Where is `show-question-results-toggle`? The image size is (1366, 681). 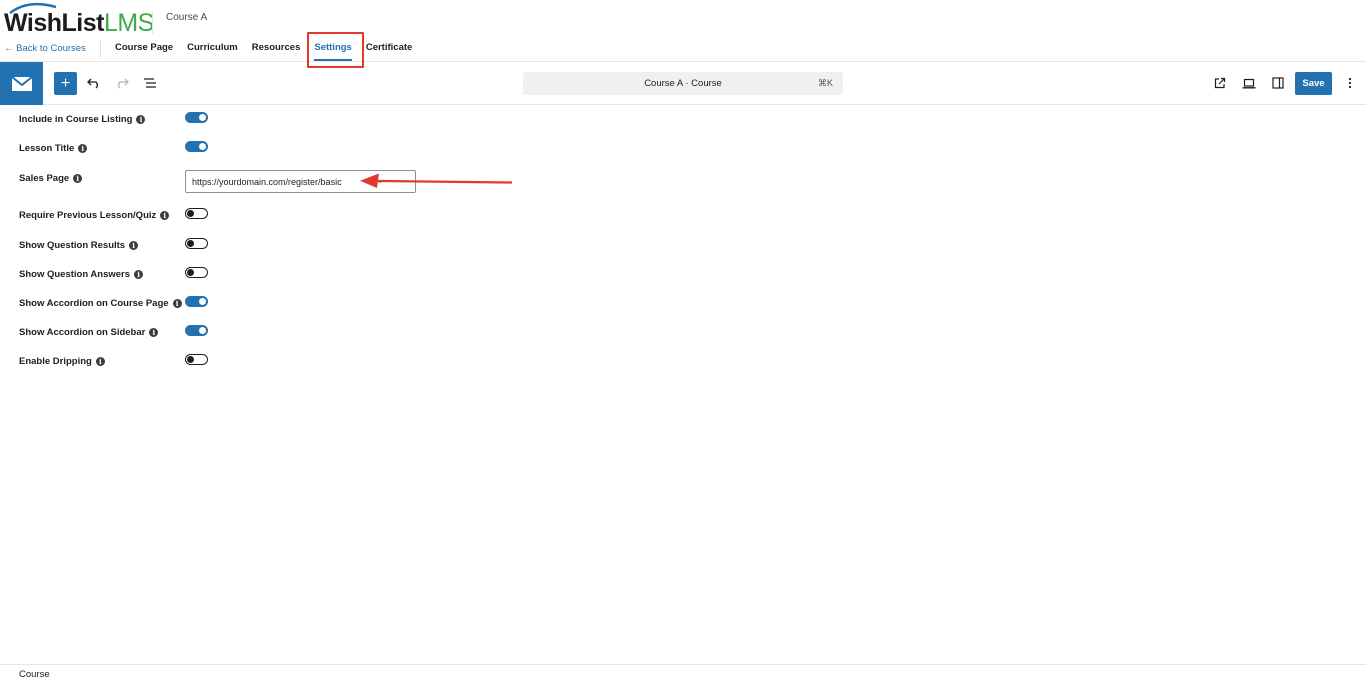 show-question-results-toggle is located at coordinates (196, 243).